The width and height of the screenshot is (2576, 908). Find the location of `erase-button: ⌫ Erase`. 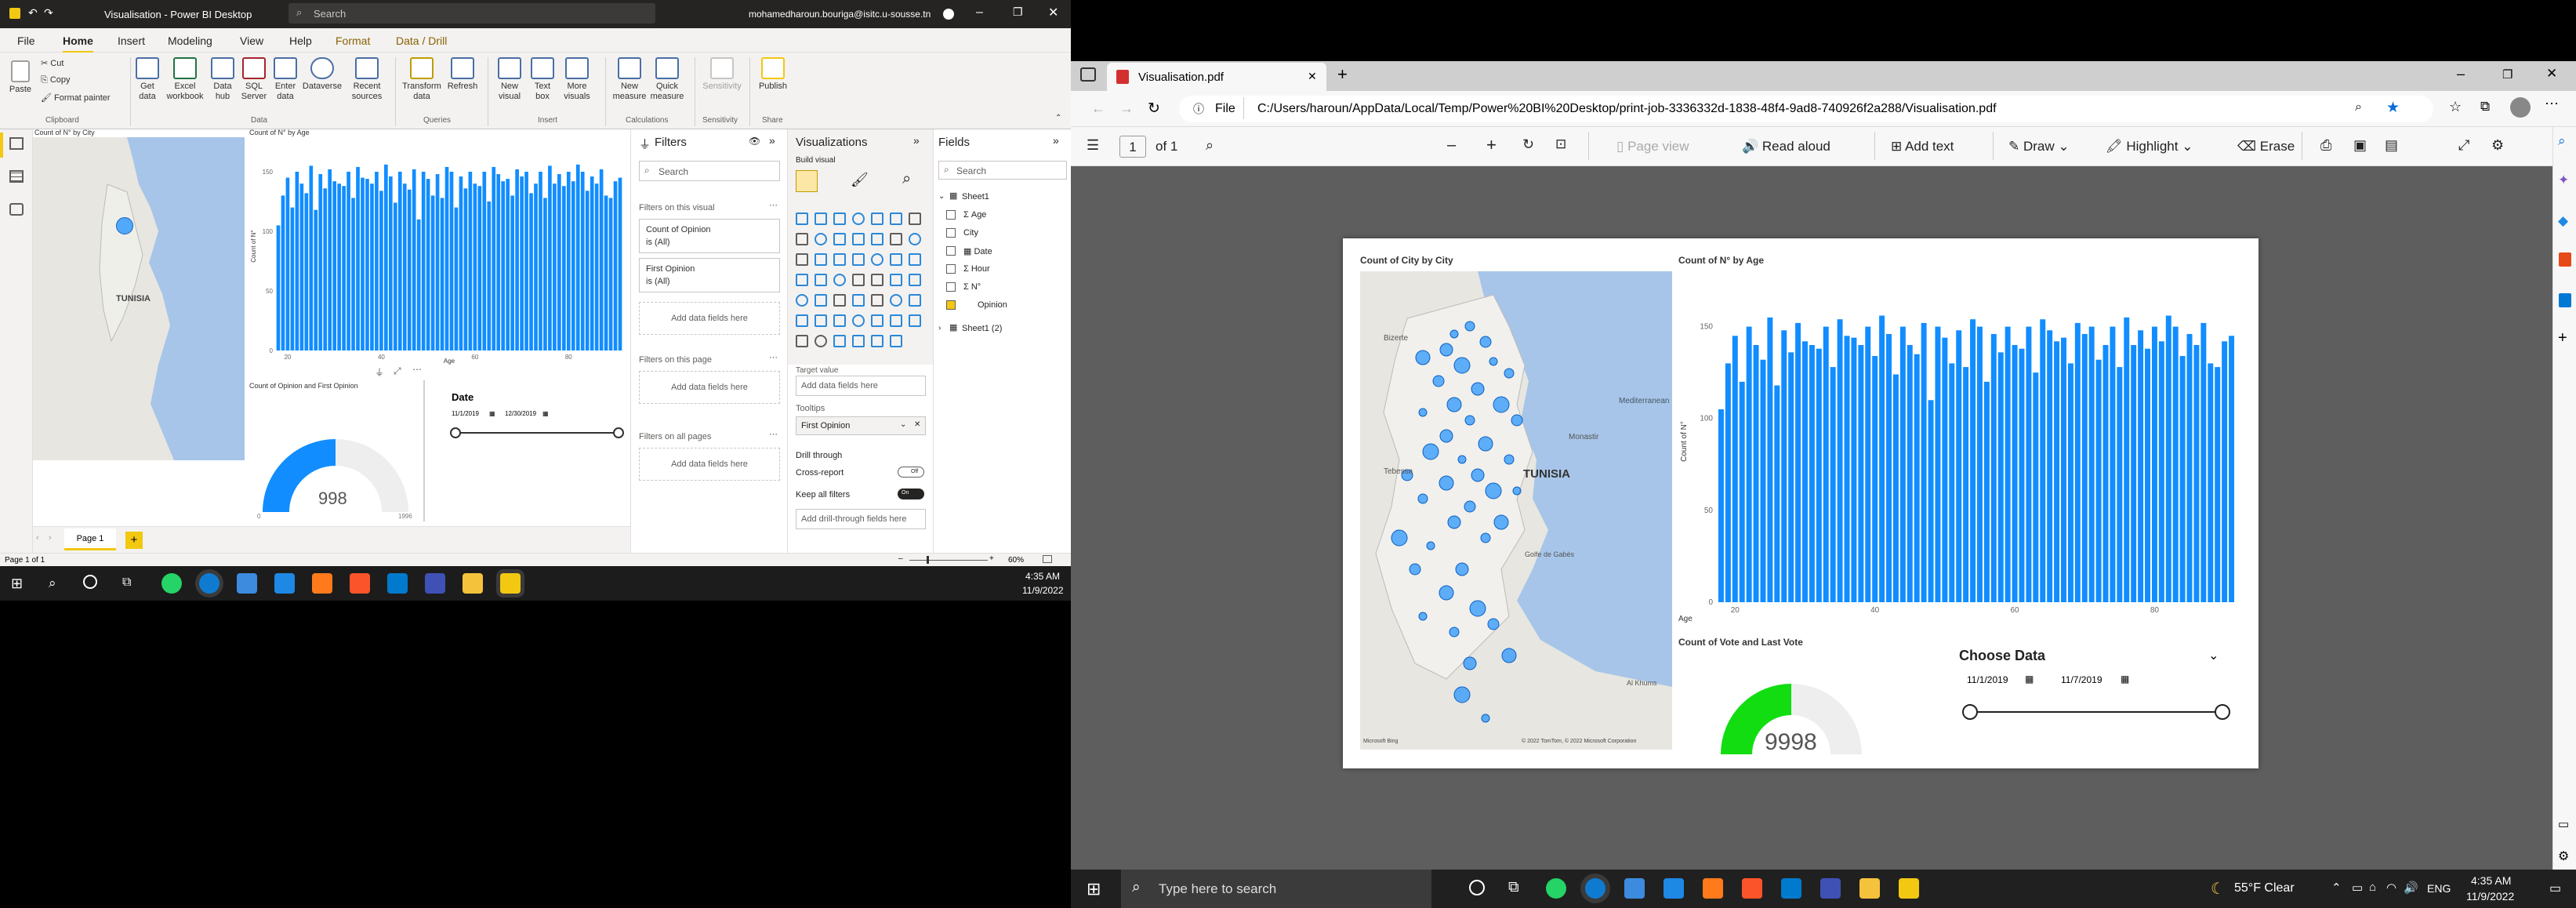

erase-button: ⌫ Erase is located at coordinates (2266, 146).